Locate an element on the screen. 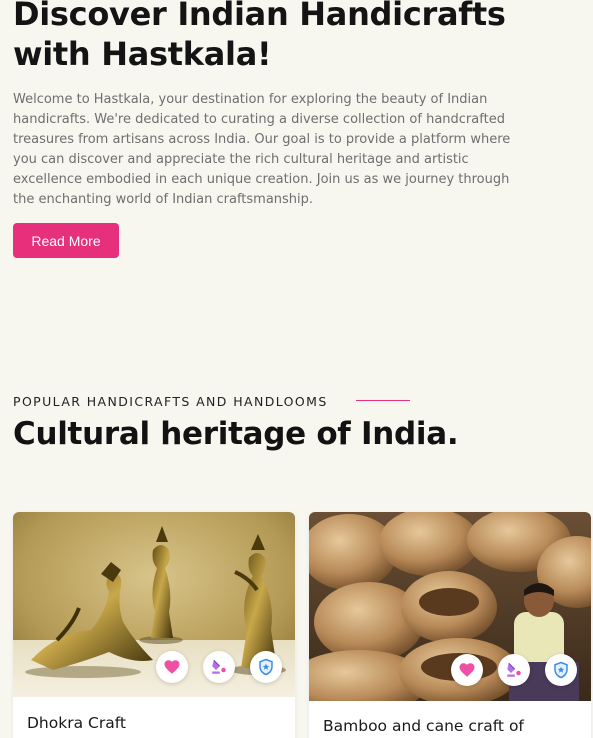 The width and height of the screenshot is (593, 738). card-title: Dhokra Craft is located at coordinates (76, 723).